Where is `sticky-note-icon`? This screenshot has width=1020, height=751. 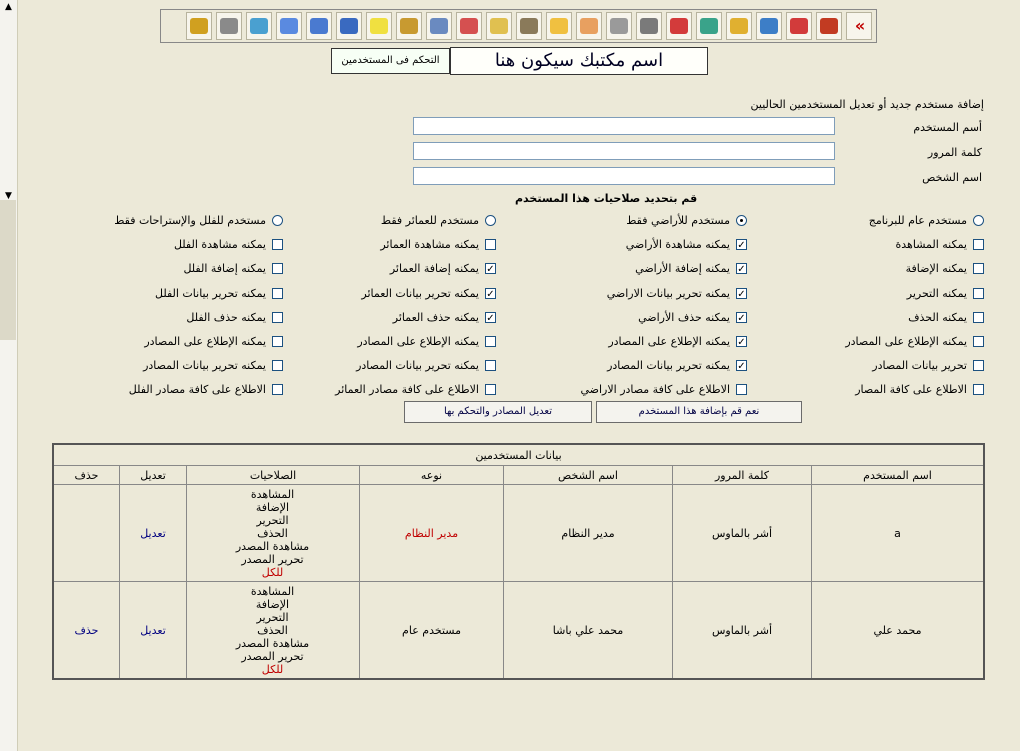
sticky-note-icon is located at coordinates (379, 26).